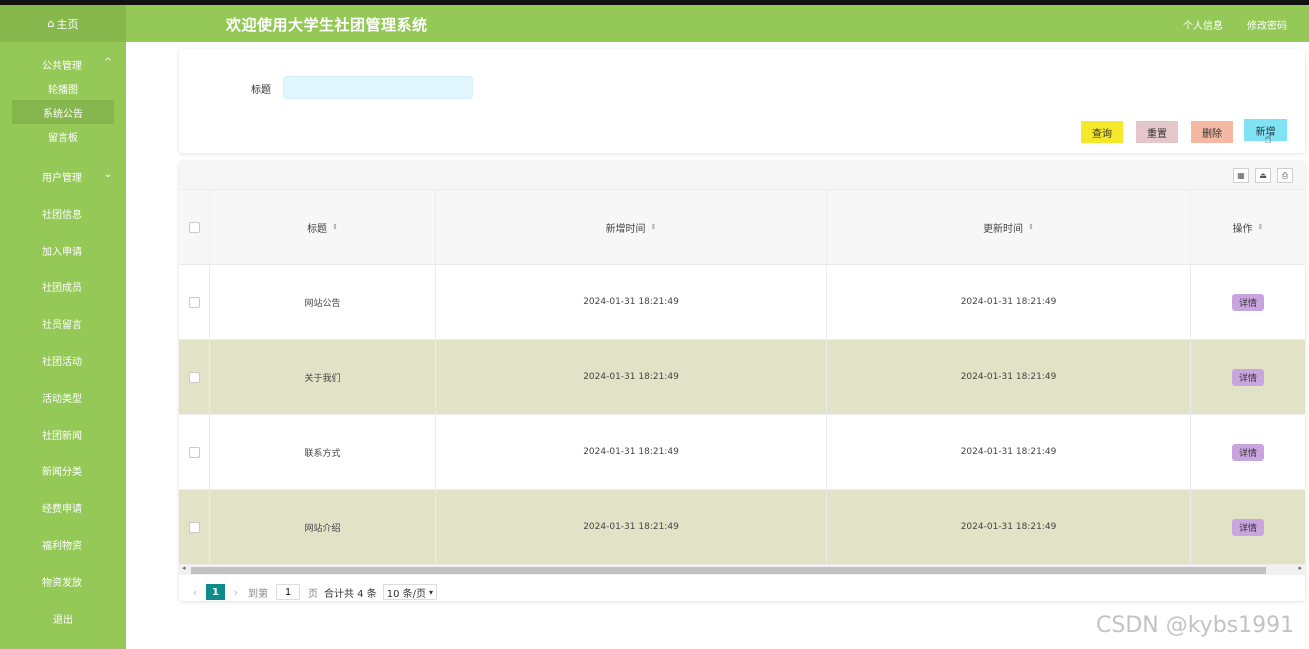 The width and height of the screenshot is (1309, 649). I want to click on scroll-right-icon: ▸, so click(1300, 568).